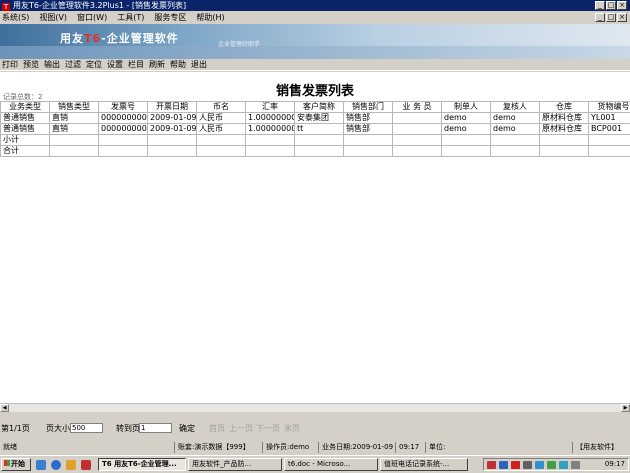 The height and width of the screenshot is (473, 630). What do you see at coordinates (314, 91) in the screenshot?
I see `report-title: 销售发票列表` at bounding box center [314, 91].